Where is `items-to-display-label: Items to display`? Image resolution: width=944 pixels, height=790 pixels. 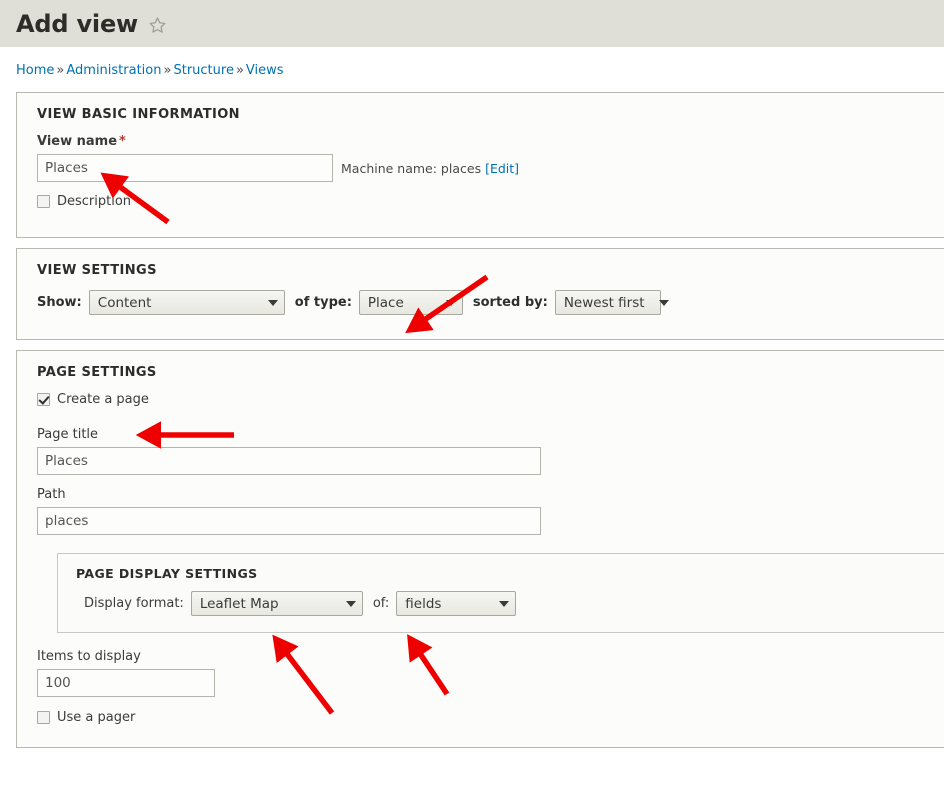
items-to-display-label: Items to display is located at coordinates (89, 656).